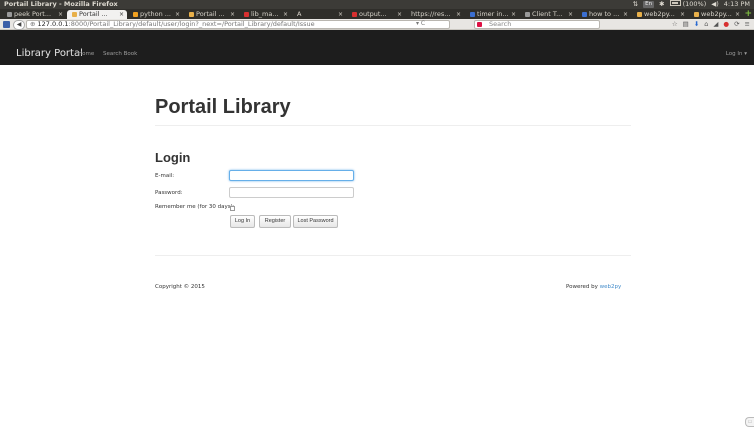  Describe the element at coordinates (500, 24) in the screenshot. I see `search-input-placeholder: Search` at that location.